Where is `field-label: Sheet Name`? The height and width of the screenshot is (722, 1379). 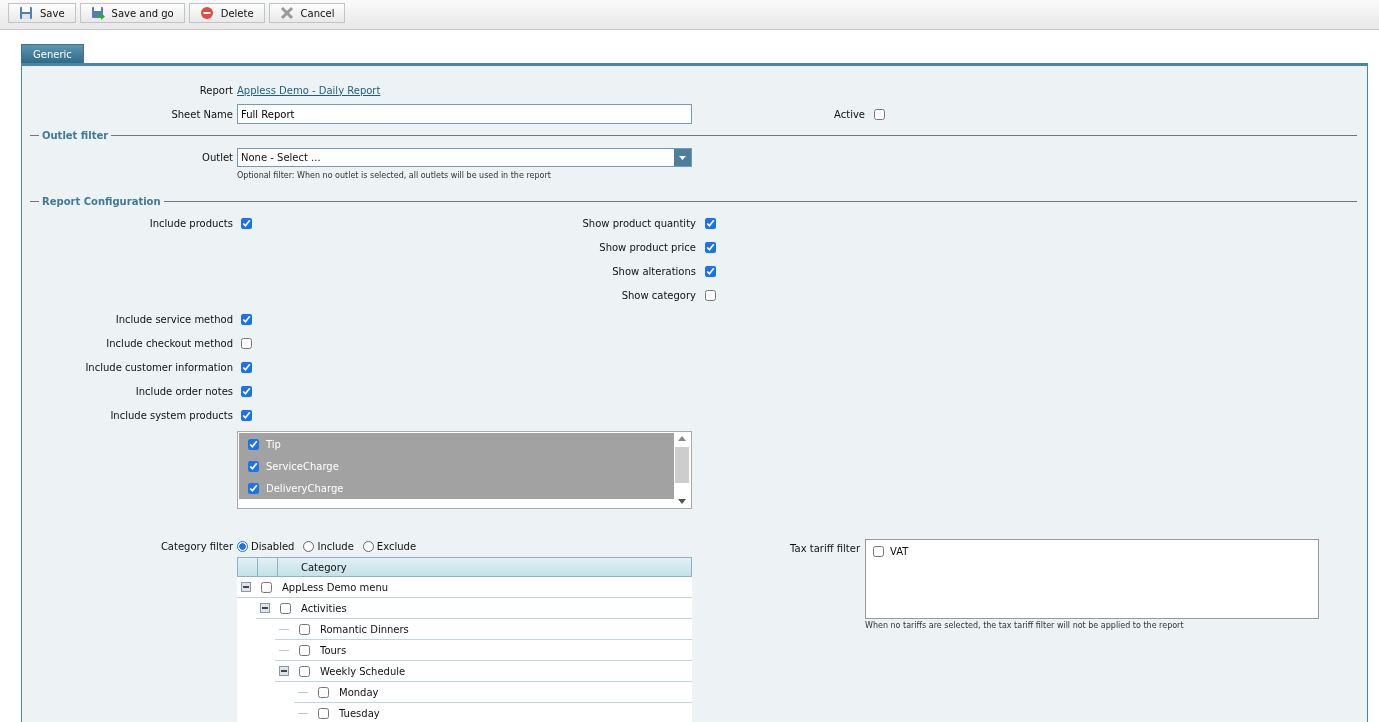 field-label: Sheet Name is located at coordinates (202, 114).